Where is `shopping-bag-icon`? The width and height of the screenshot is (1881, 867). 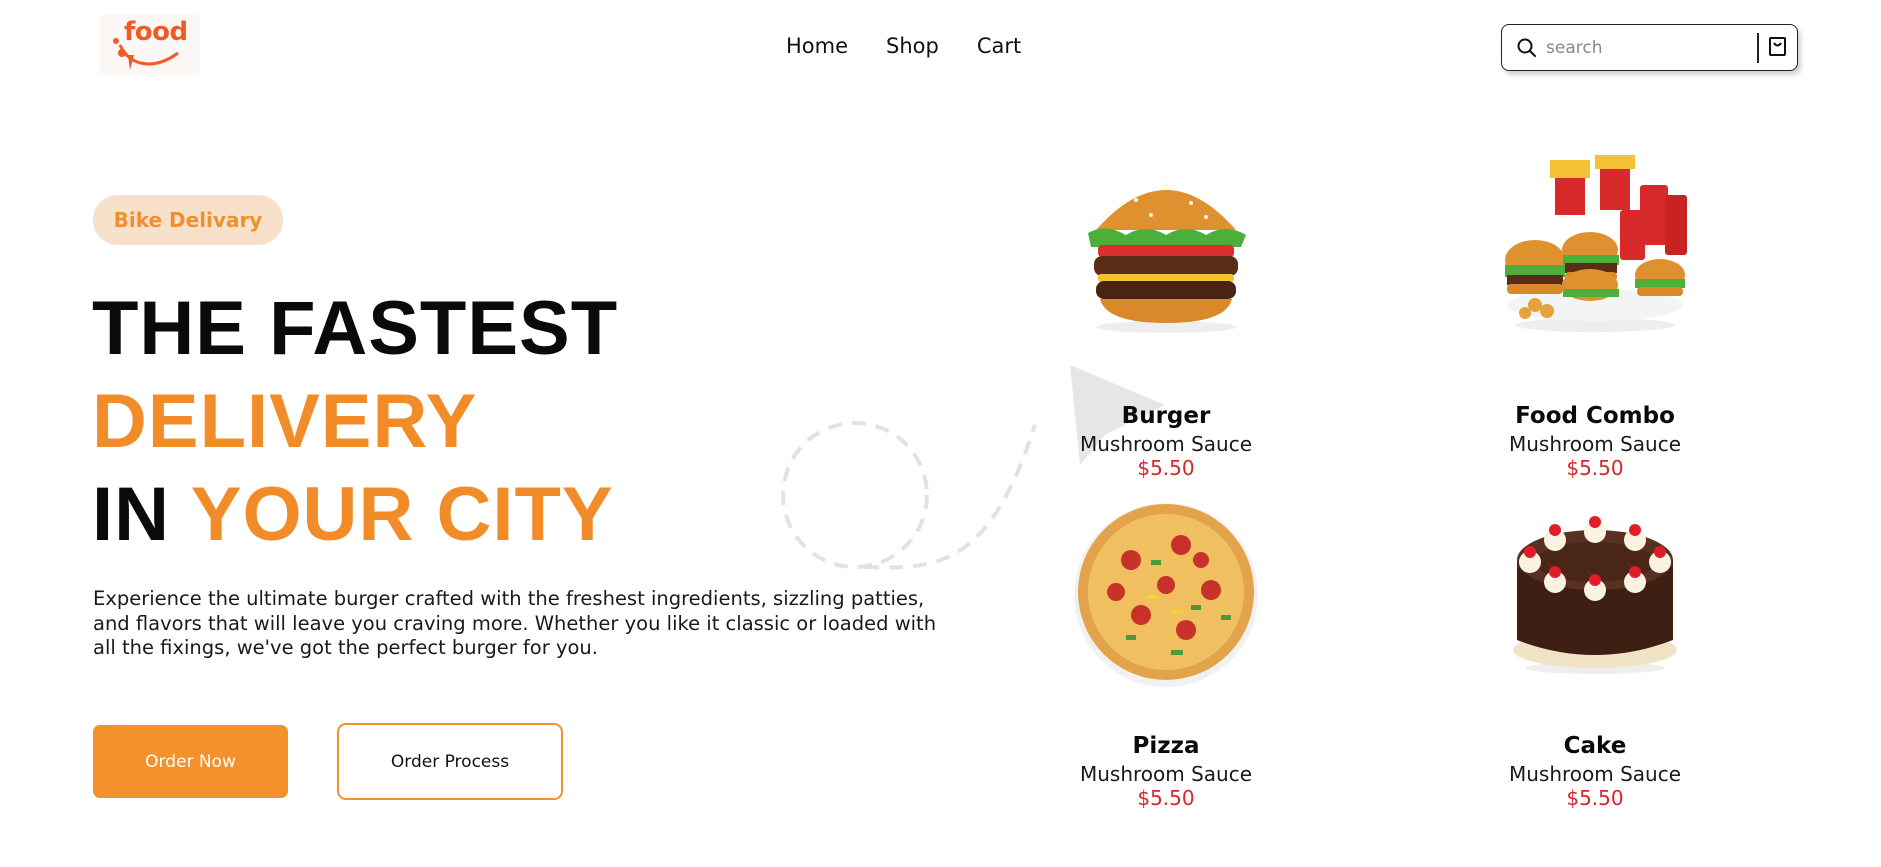 shopping-bag-icon is located at coordinates (1778, 47).